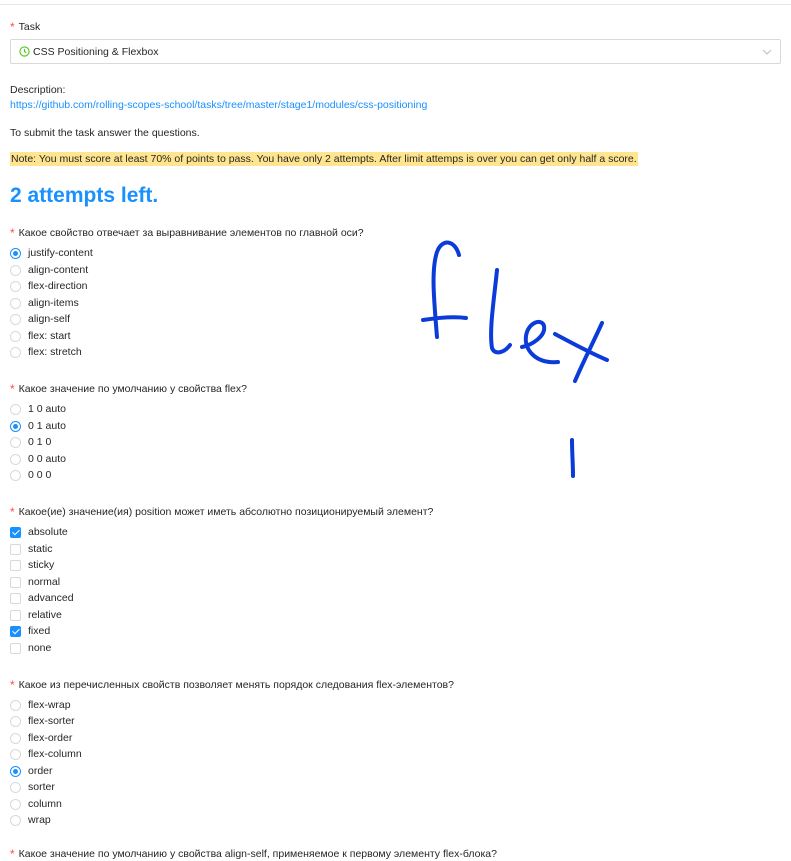  Describe the element at coordinates (572, 458) in the screenshot. I see `ink-mark` at that location.